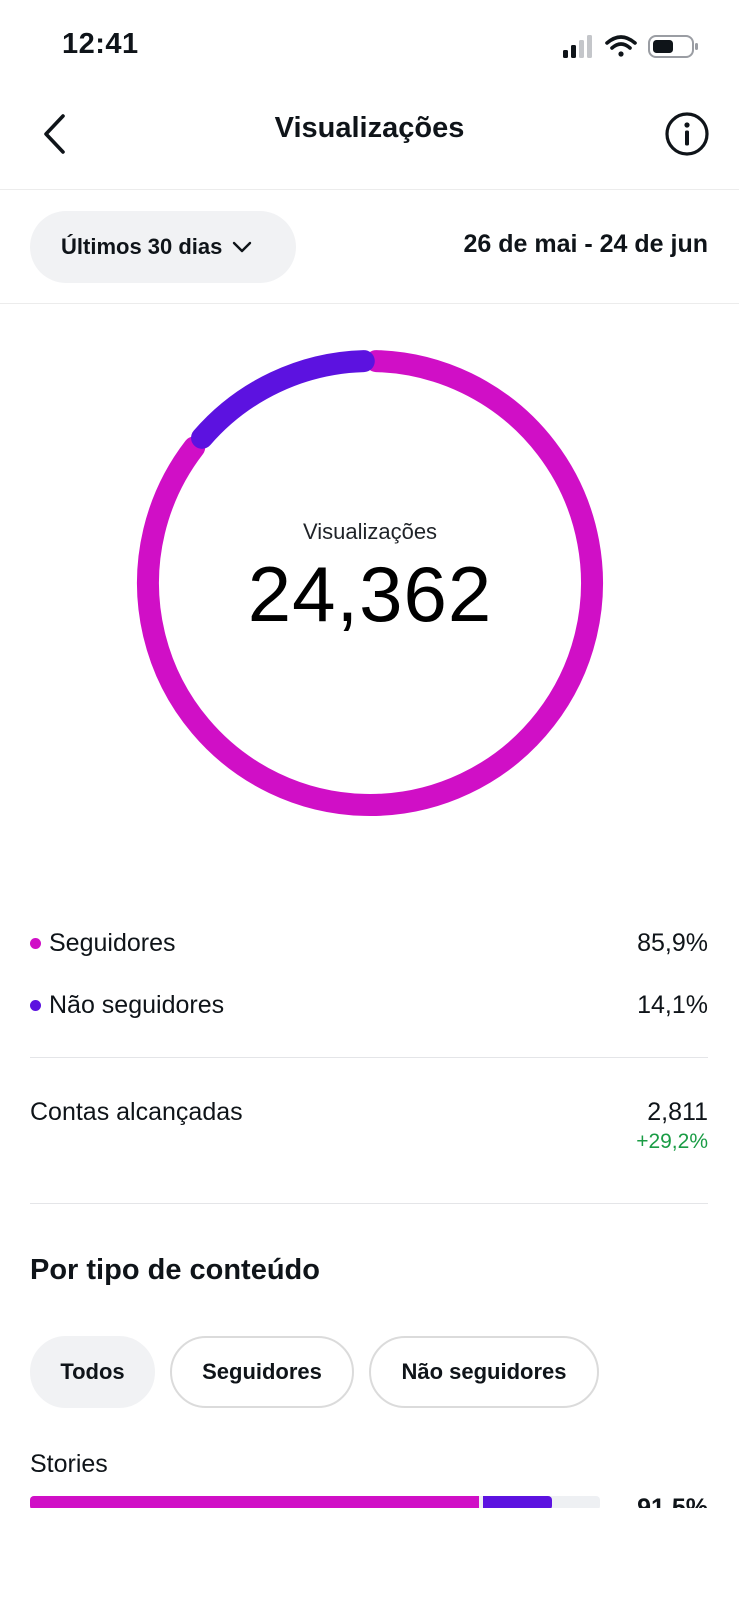 This screenshot has width=739, height=1600. I want to click on status-bar: 12:41, so click(369, 46).